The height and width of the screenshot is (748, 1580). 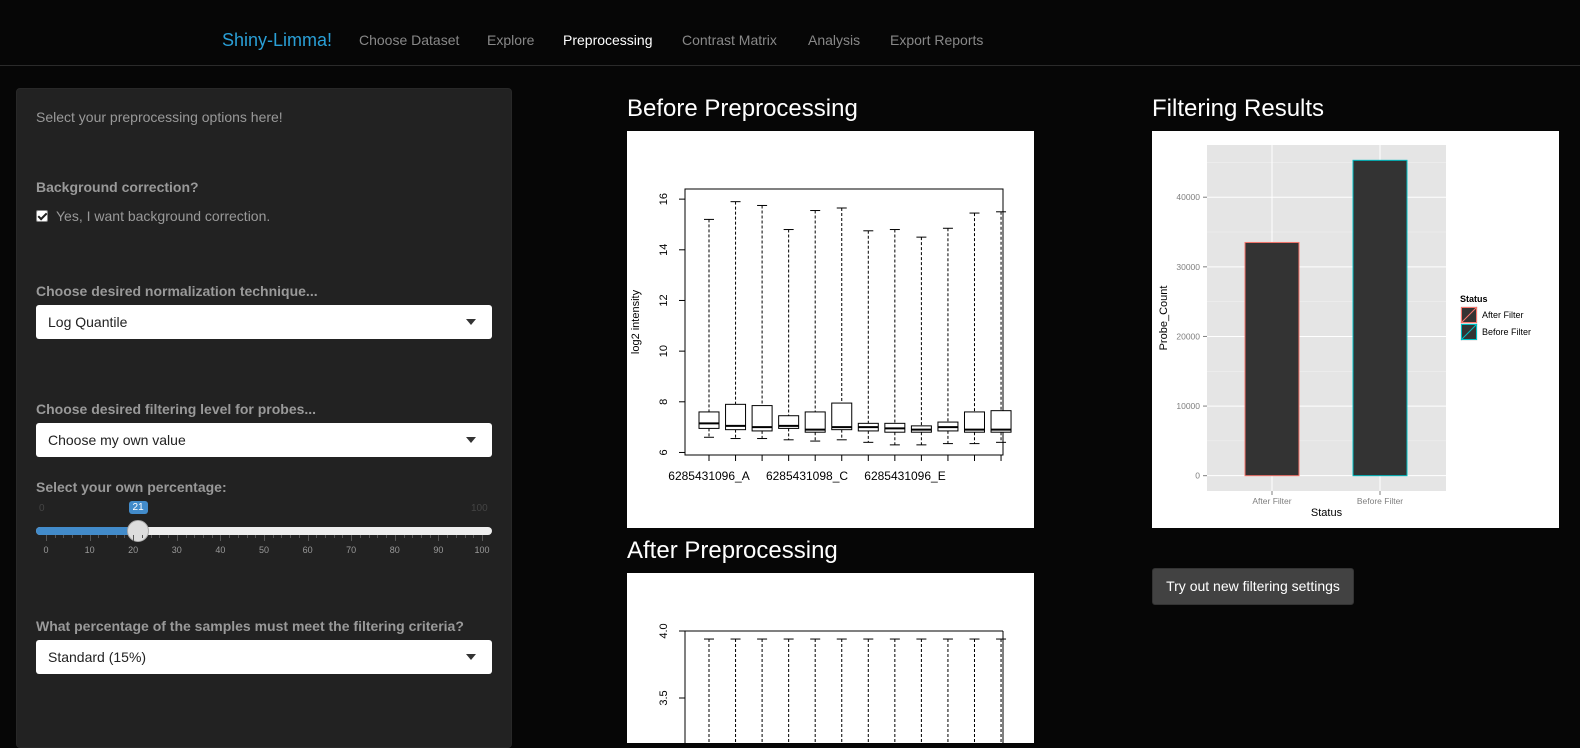 I want to click on slider-tick-label: 10, so click(x=89, y=550).